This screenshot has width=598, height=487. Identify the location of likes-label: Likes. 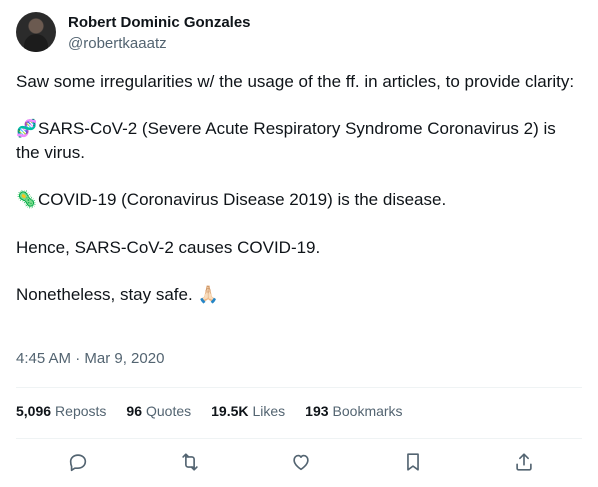
(269, 411).